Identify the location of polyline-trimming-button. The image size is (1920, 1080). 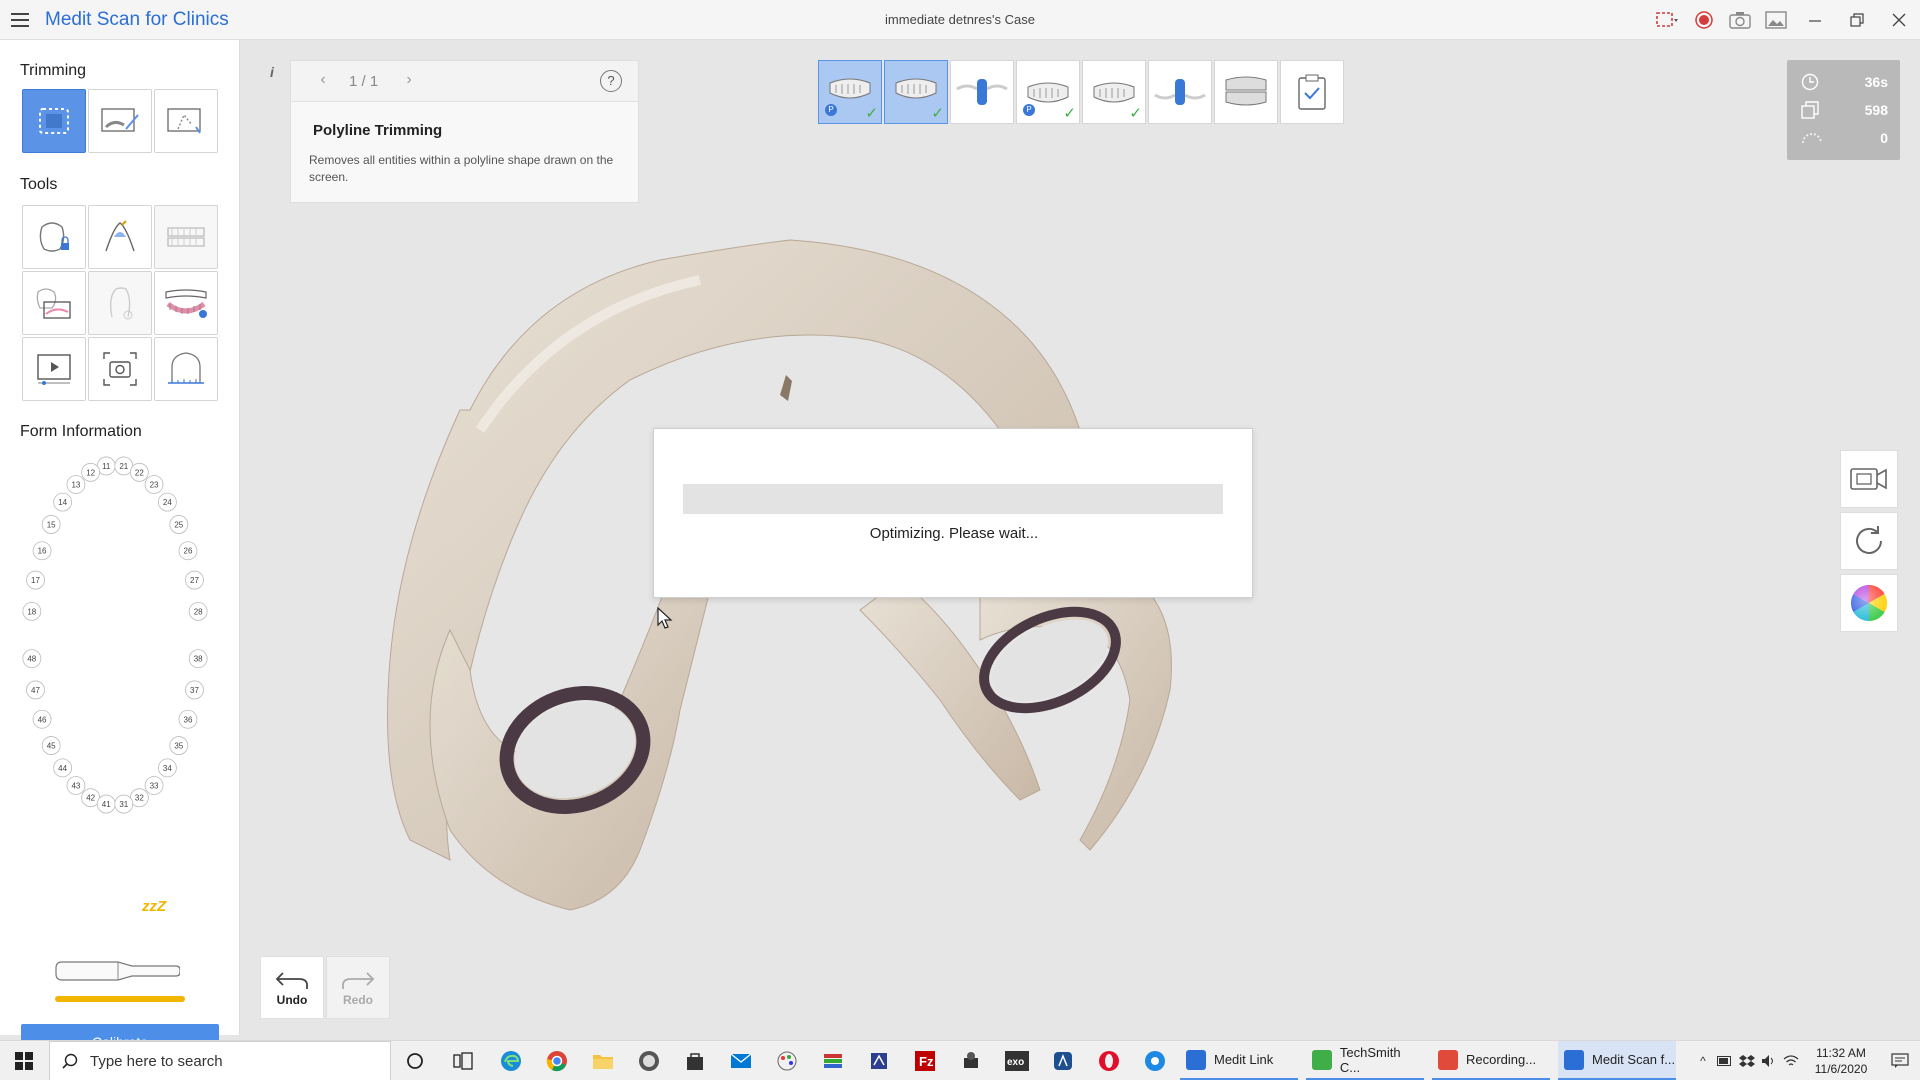
(54, 121).